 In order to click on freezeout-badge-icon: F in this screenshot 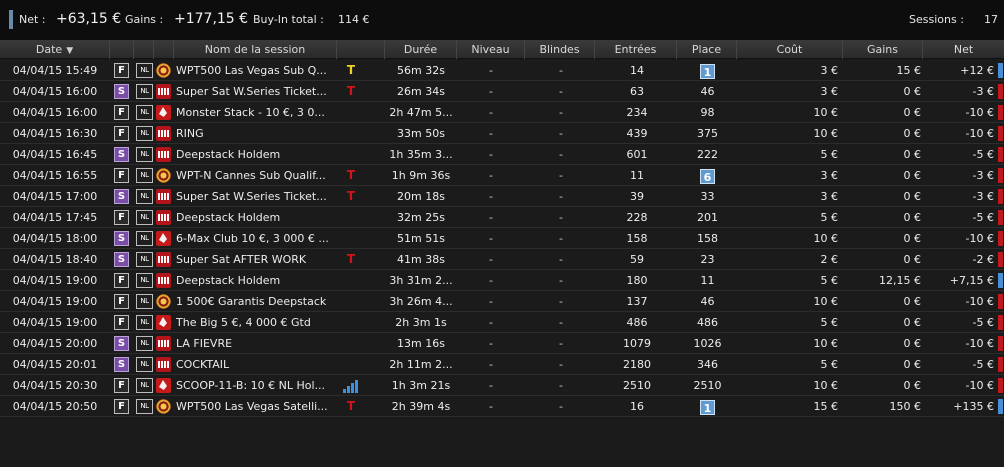, I will do `click(121, 406)`.